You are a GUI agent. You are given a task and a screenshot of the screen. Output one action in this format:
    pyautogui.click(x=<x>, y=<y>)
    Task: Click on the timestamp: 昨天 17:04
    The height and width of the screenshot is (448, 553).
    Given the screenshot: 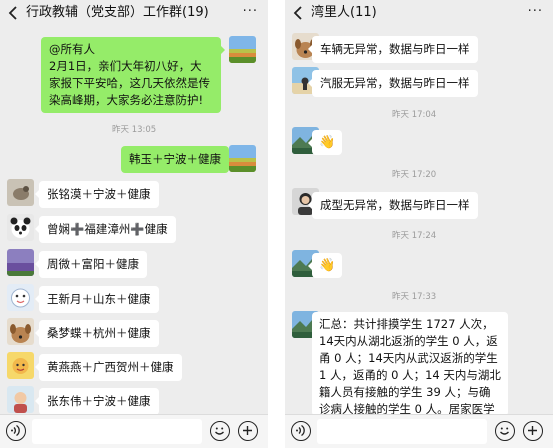 What is the action you would take?
    pyautogui.click(x=414, y=115)
    